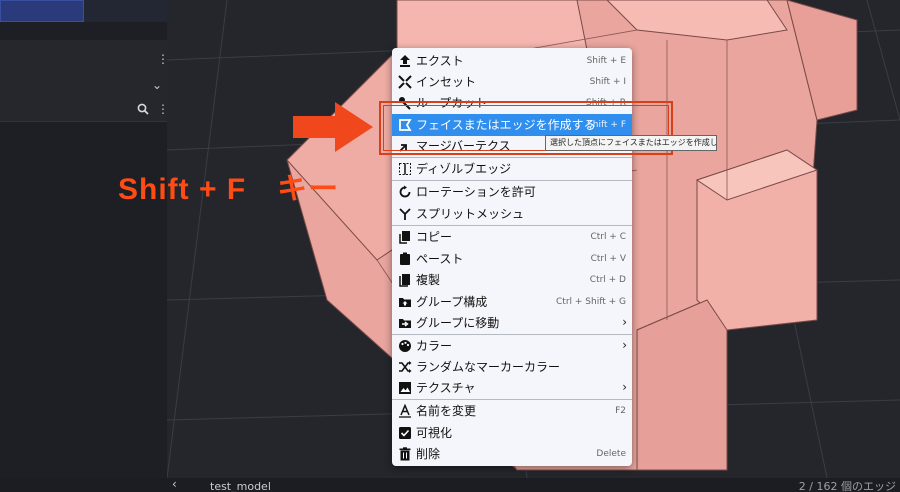  What do you see at coordinates (512, 388) in the screenshot?
I see `menu-item-texture: テクスチャ ›` at bounding box center [512, 388].